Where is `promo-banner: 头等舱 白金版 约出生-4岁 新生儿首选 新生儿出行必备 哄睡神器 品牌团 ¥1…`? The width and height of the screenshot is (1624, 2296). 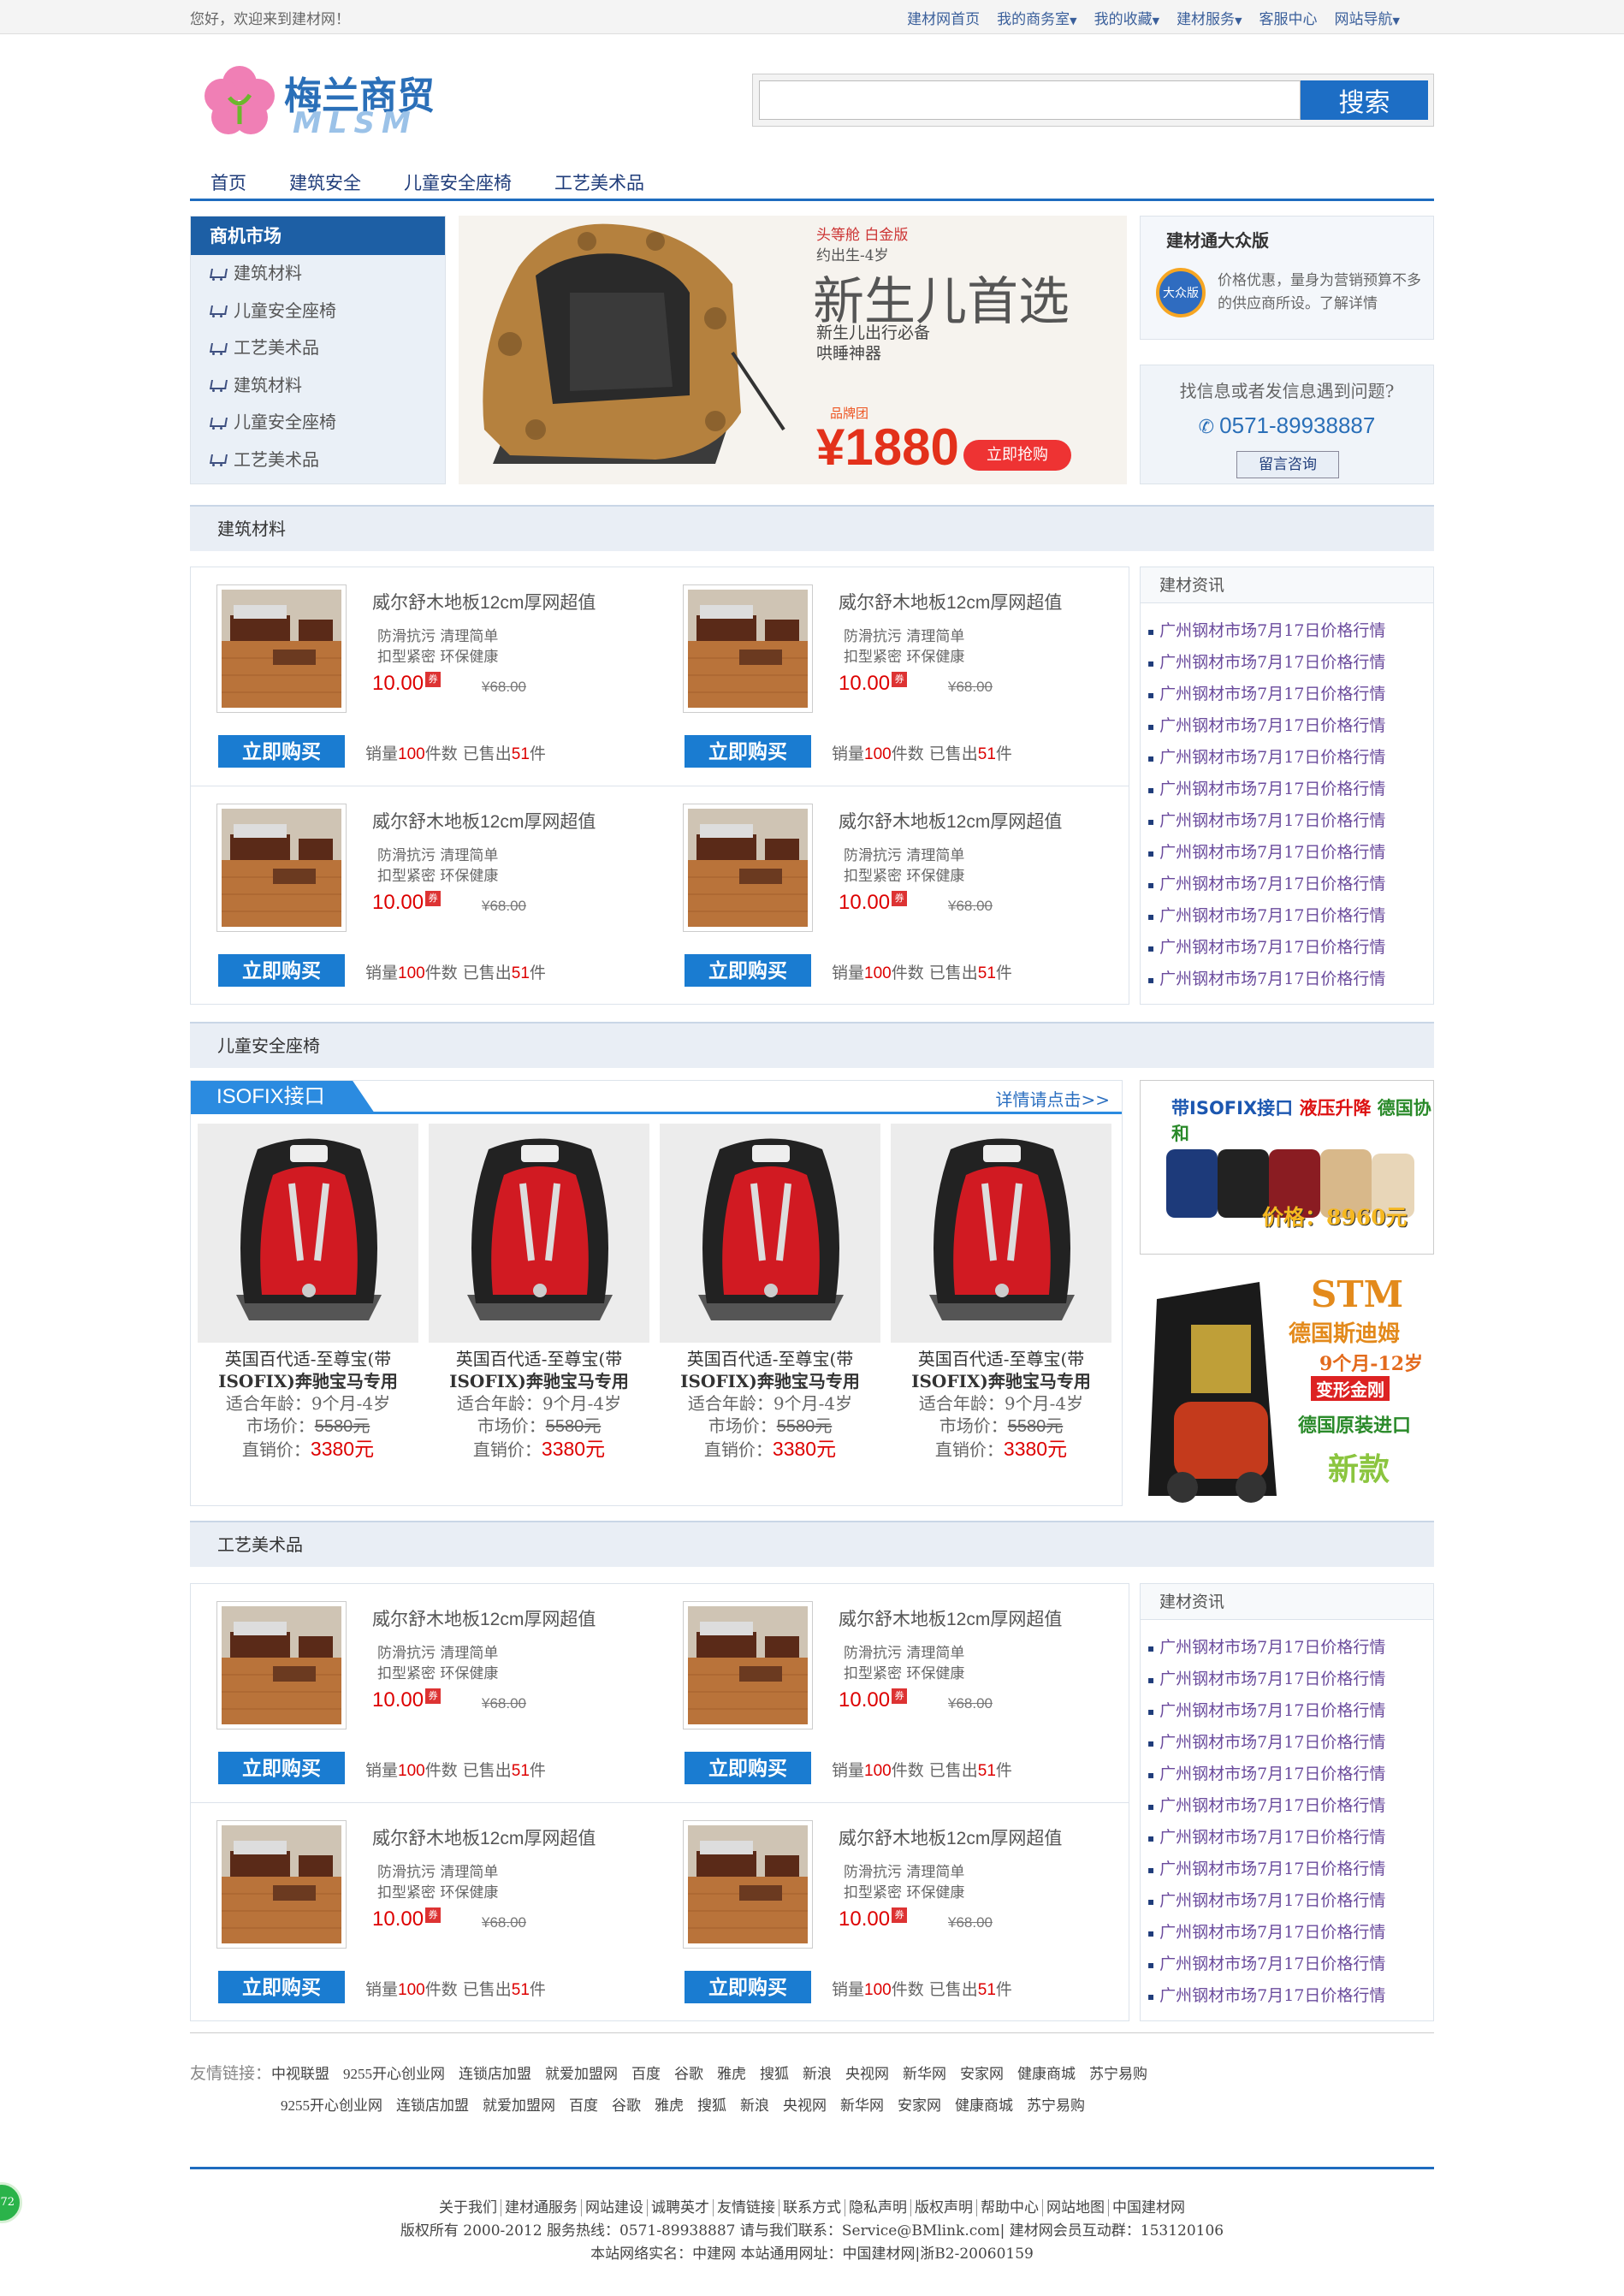 promo-banner: 头等舱 白金版 约出生-4岁 新生儿首选 新生儿出行必备 哄睡神器 品牌团 ¥1… is located at coordinates (793, 350).